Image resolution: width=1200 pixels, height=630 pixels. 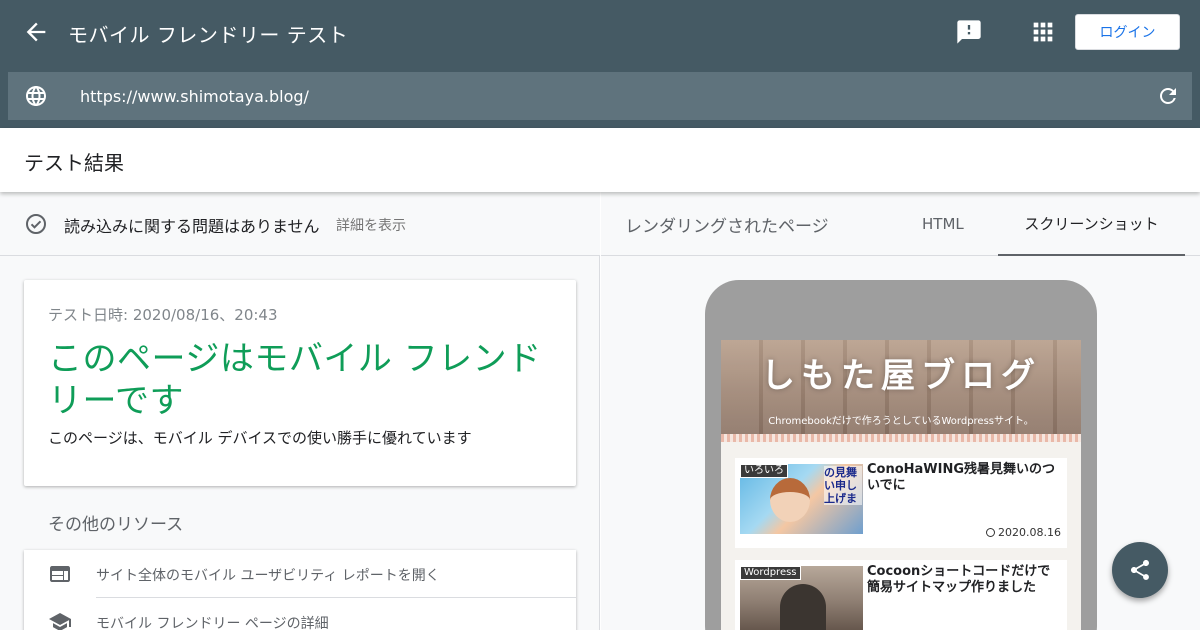 I want to click on clock-icon, so click(x=991, y=532).